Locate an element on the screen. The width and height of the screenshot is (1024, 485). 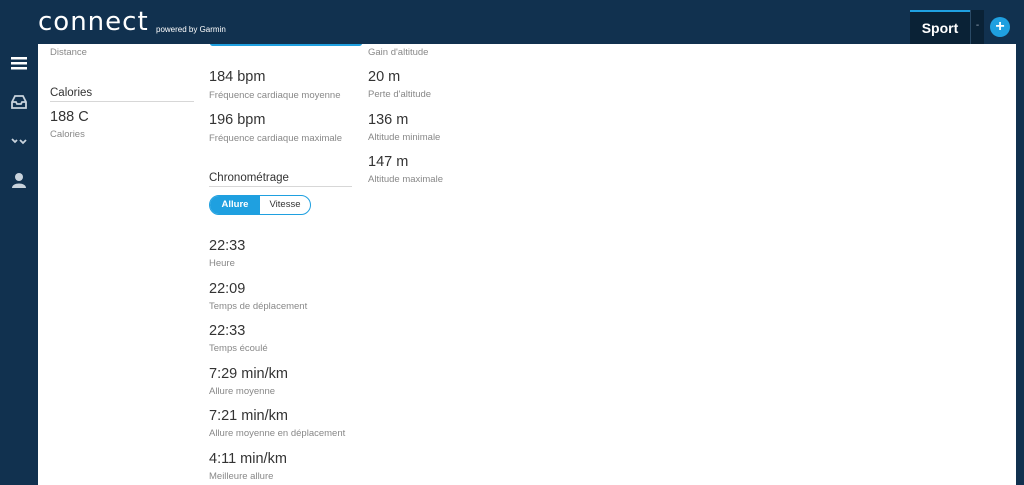
connect-logo: connect is located at coordinates (93, 22).